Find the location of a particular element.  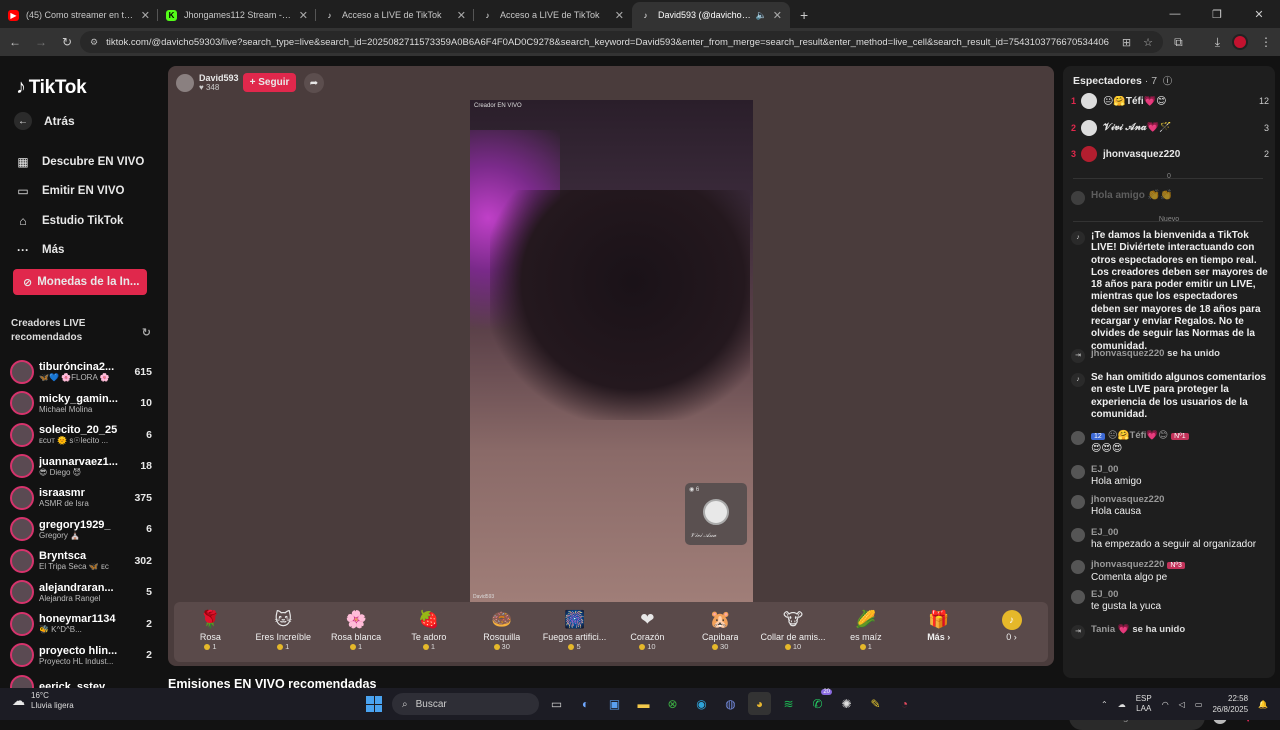

battery-icon: ▭ is located at coordinates (1199, 704).